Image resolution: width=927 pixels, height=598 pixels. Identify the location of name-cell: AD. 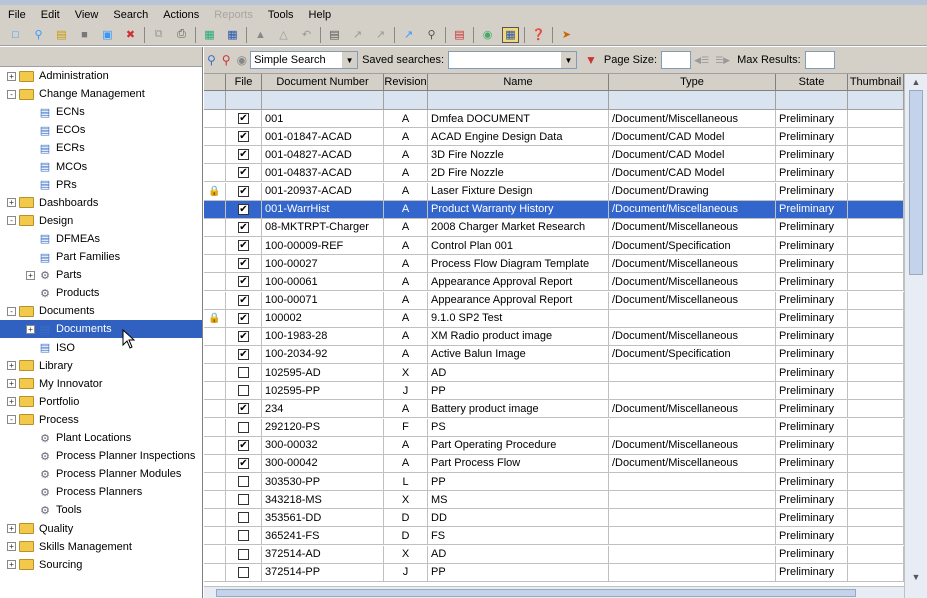
(518, 554).